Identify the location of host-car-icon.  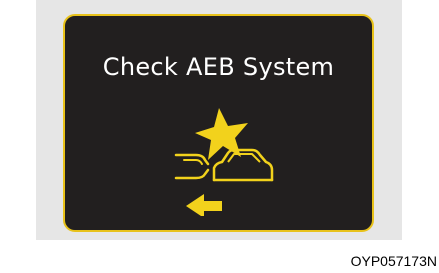
(192, 166).